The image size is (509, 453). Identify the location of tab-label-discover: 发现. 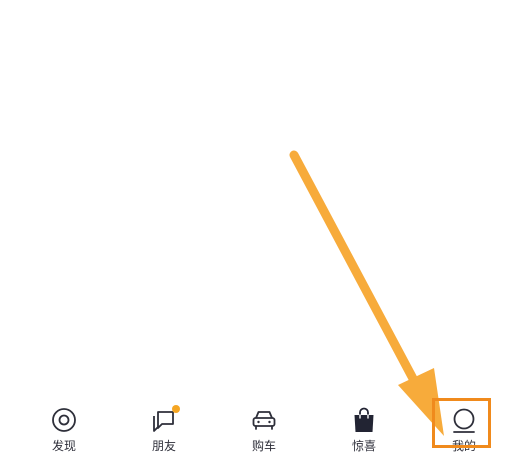
(63, 446).